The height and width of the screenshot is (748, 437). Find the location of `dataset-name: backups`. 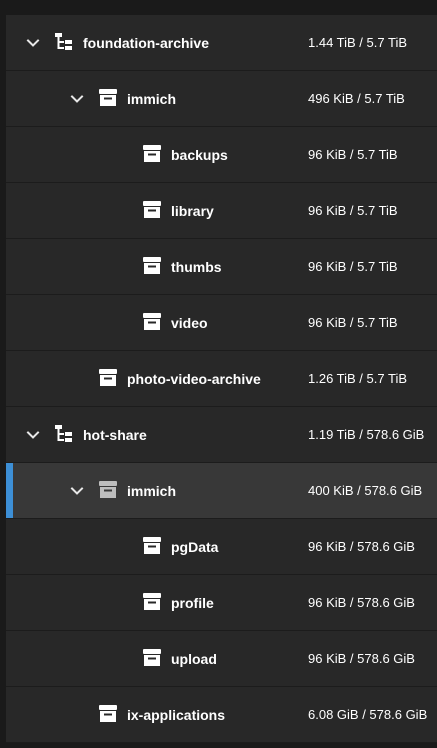

dataset-name: backups is located at coordinates (199, 155).